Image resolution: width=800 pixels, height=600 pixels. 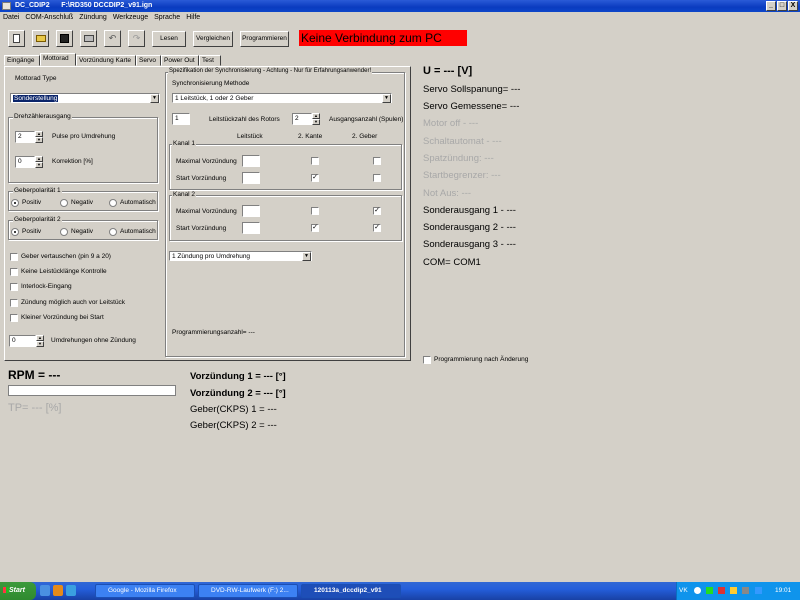 What do you see at coordinates (315, 178) in the screenshot?
I see `channel1-start-kante-check: ✓` at bounding box center [315, 178].